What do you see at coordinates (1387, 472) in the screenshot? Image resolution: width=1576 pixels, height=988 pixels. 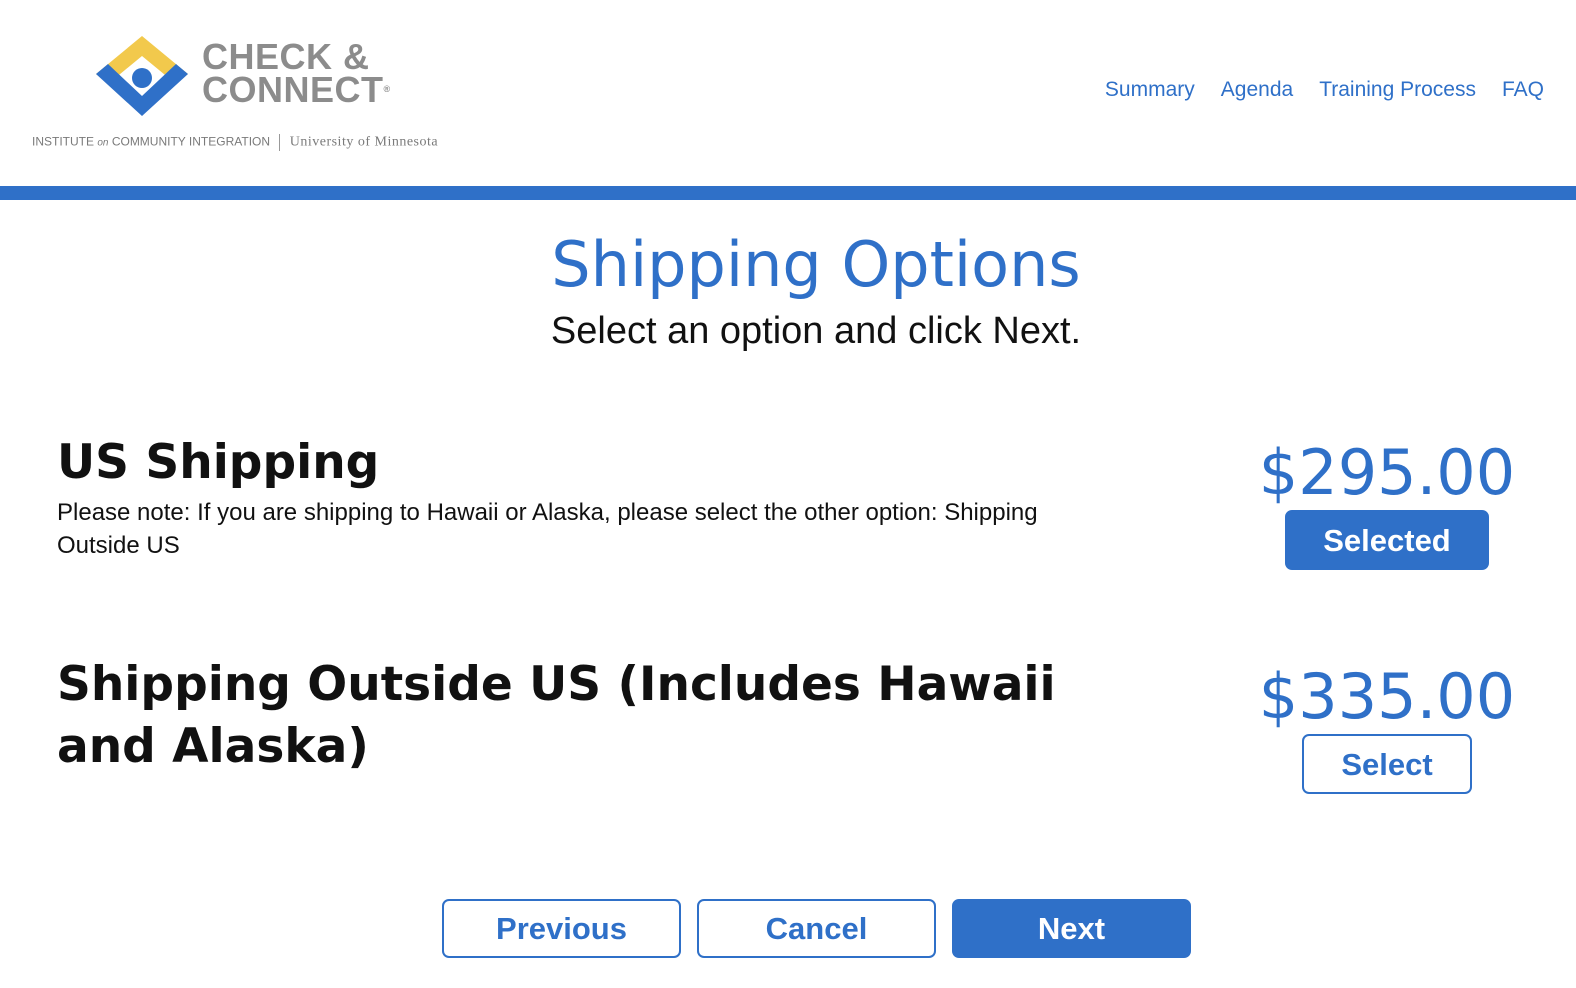 I see `option-price: $295.00` at bounding box center [1387, 472].